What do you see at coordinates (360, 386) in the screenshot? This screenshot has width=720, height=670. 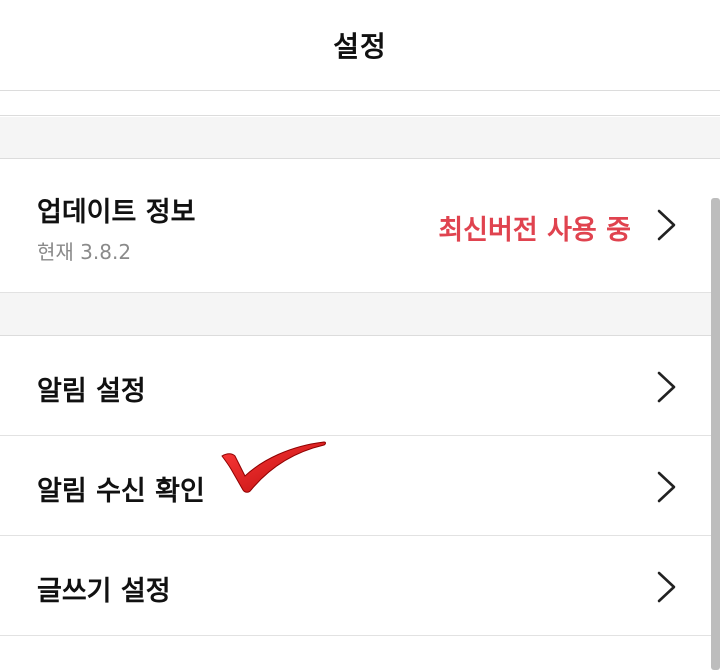 I see `alarm-settings-row: 알림 설정` at bounding box center [360, 386].